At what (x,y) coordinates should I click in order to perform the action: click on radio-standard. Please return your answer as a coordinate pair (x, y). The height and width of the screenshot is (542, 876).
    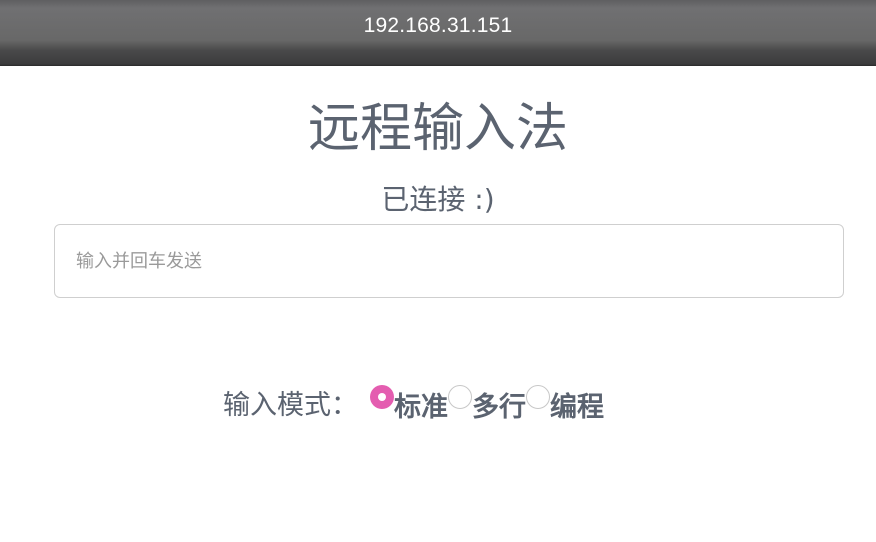
    Looking at the image, I should click on (382, 397).